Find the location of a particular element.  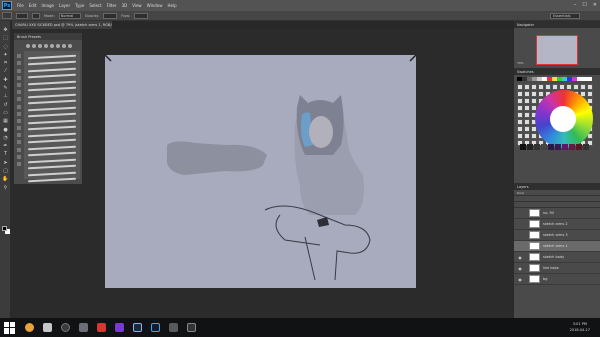

move-tool-icon: ✥ is located at coordinates (5, 30).